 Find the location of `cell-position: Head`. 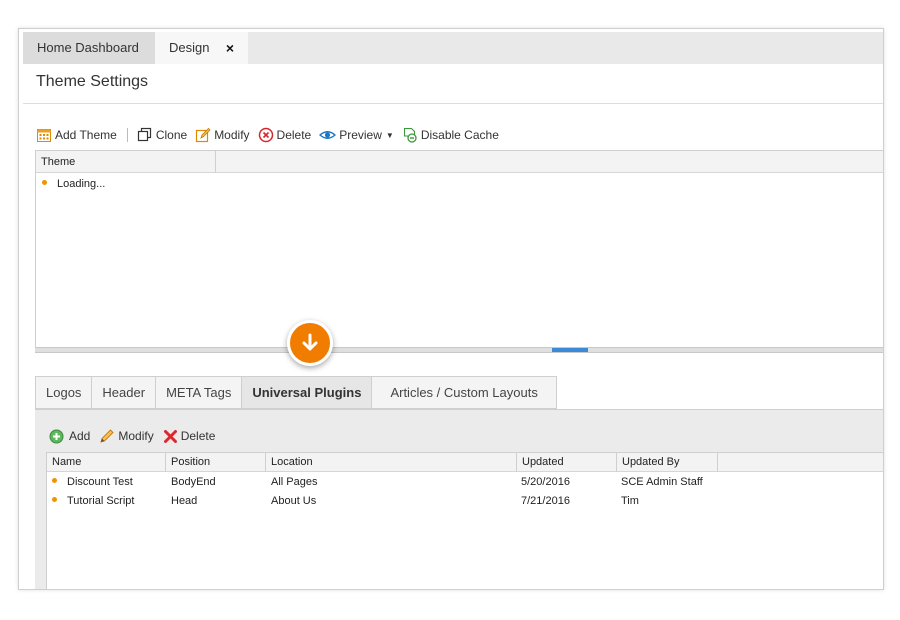

cell-position: Head is located at coordinates (184, 501).